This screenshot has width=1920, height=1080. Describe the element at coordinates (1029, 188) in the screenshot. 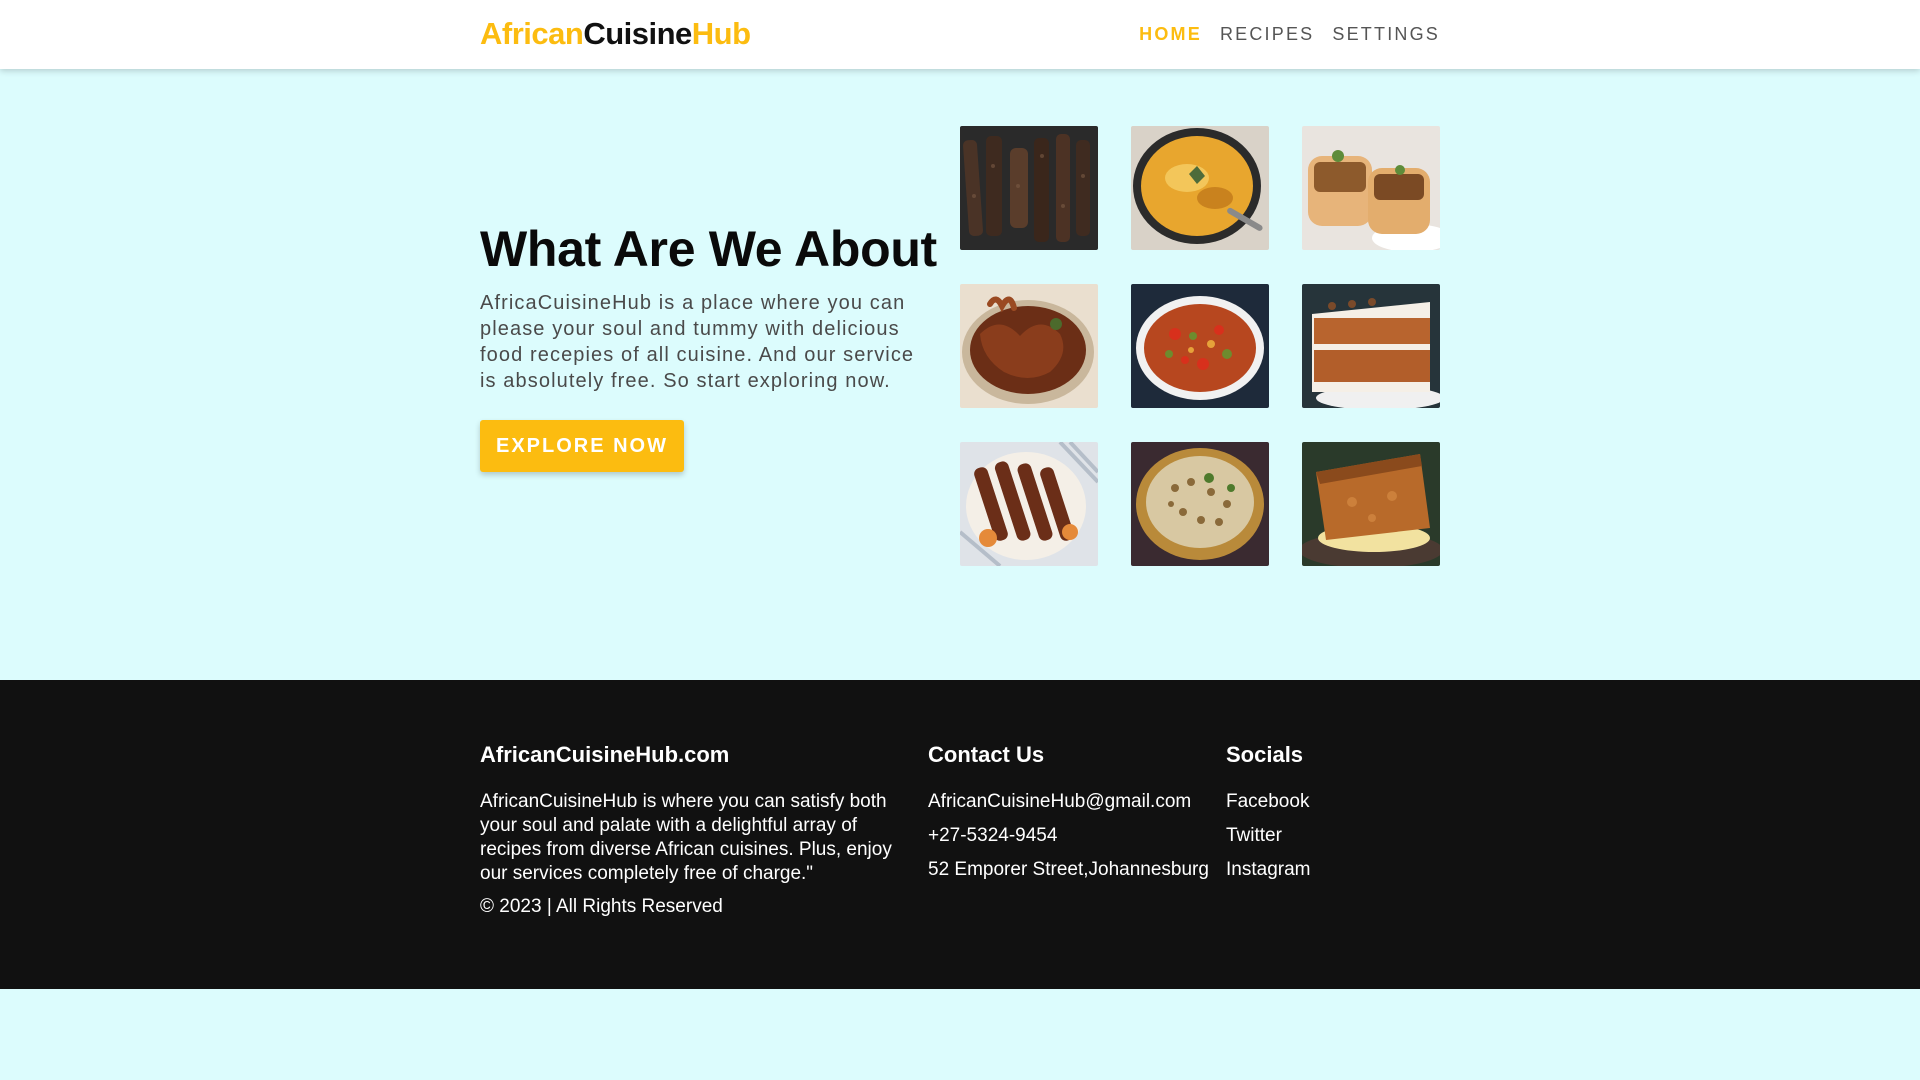

I see `biltong-image` at that location.